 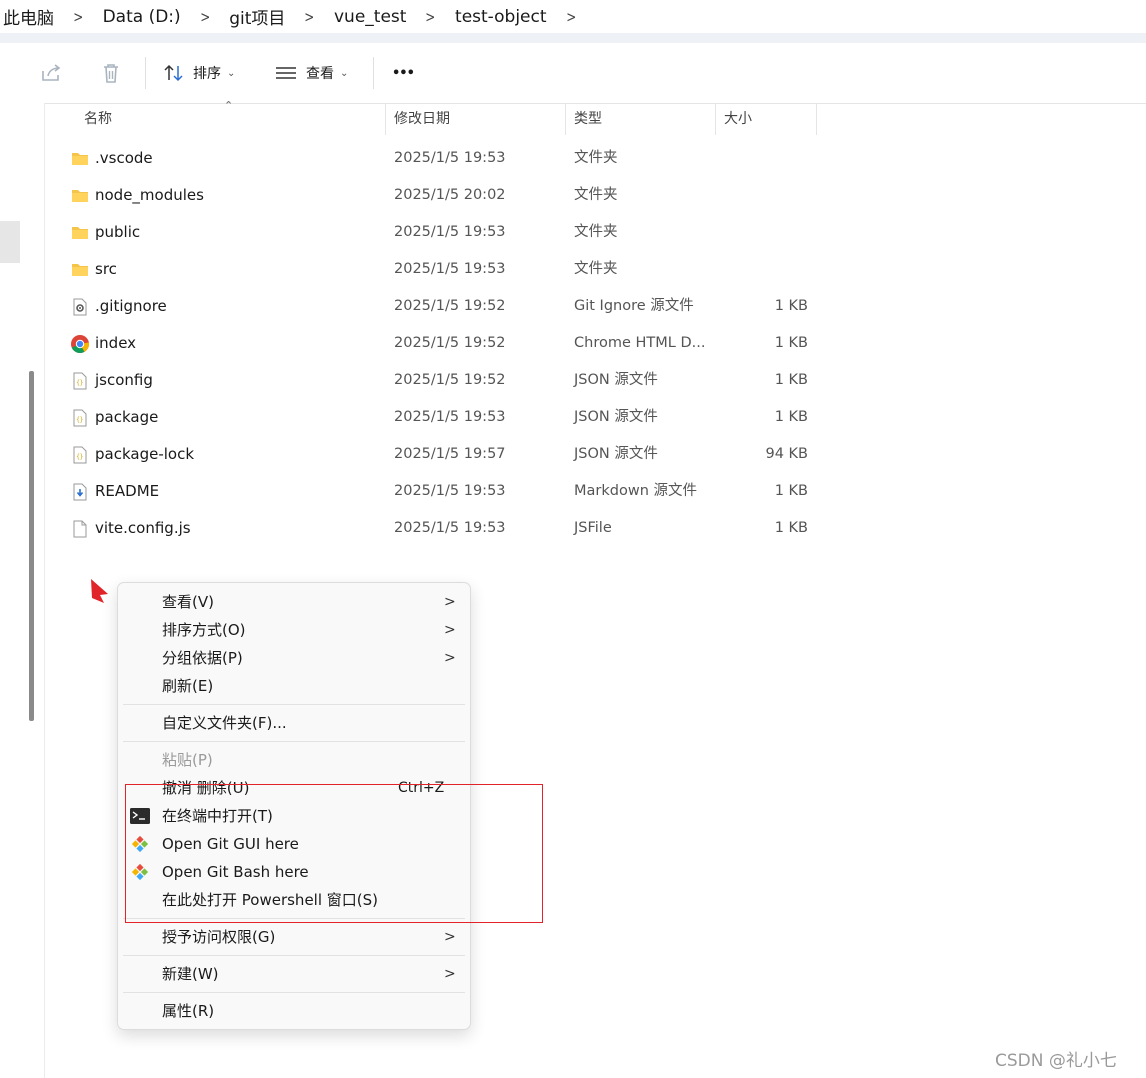 I want to click on nav-scrollbar, so click(x=31, y=546).